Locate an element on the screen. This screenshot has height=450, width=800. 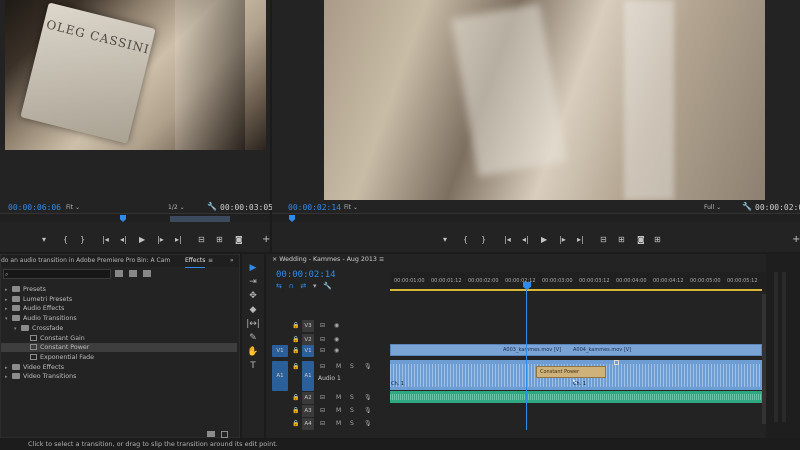
source-playhead is located at coordinates (123, 218).